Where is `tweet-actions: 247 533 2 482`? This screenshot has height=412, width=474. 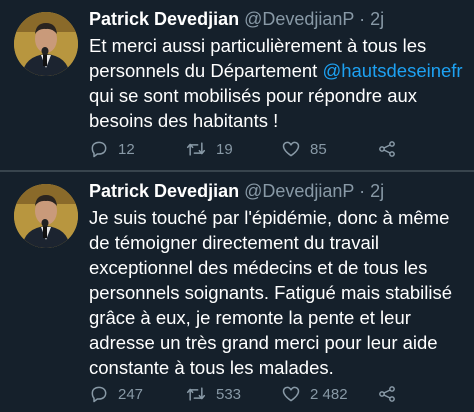
tweet-actions: 247 533 2 482 is located at coordinates (269, 394).